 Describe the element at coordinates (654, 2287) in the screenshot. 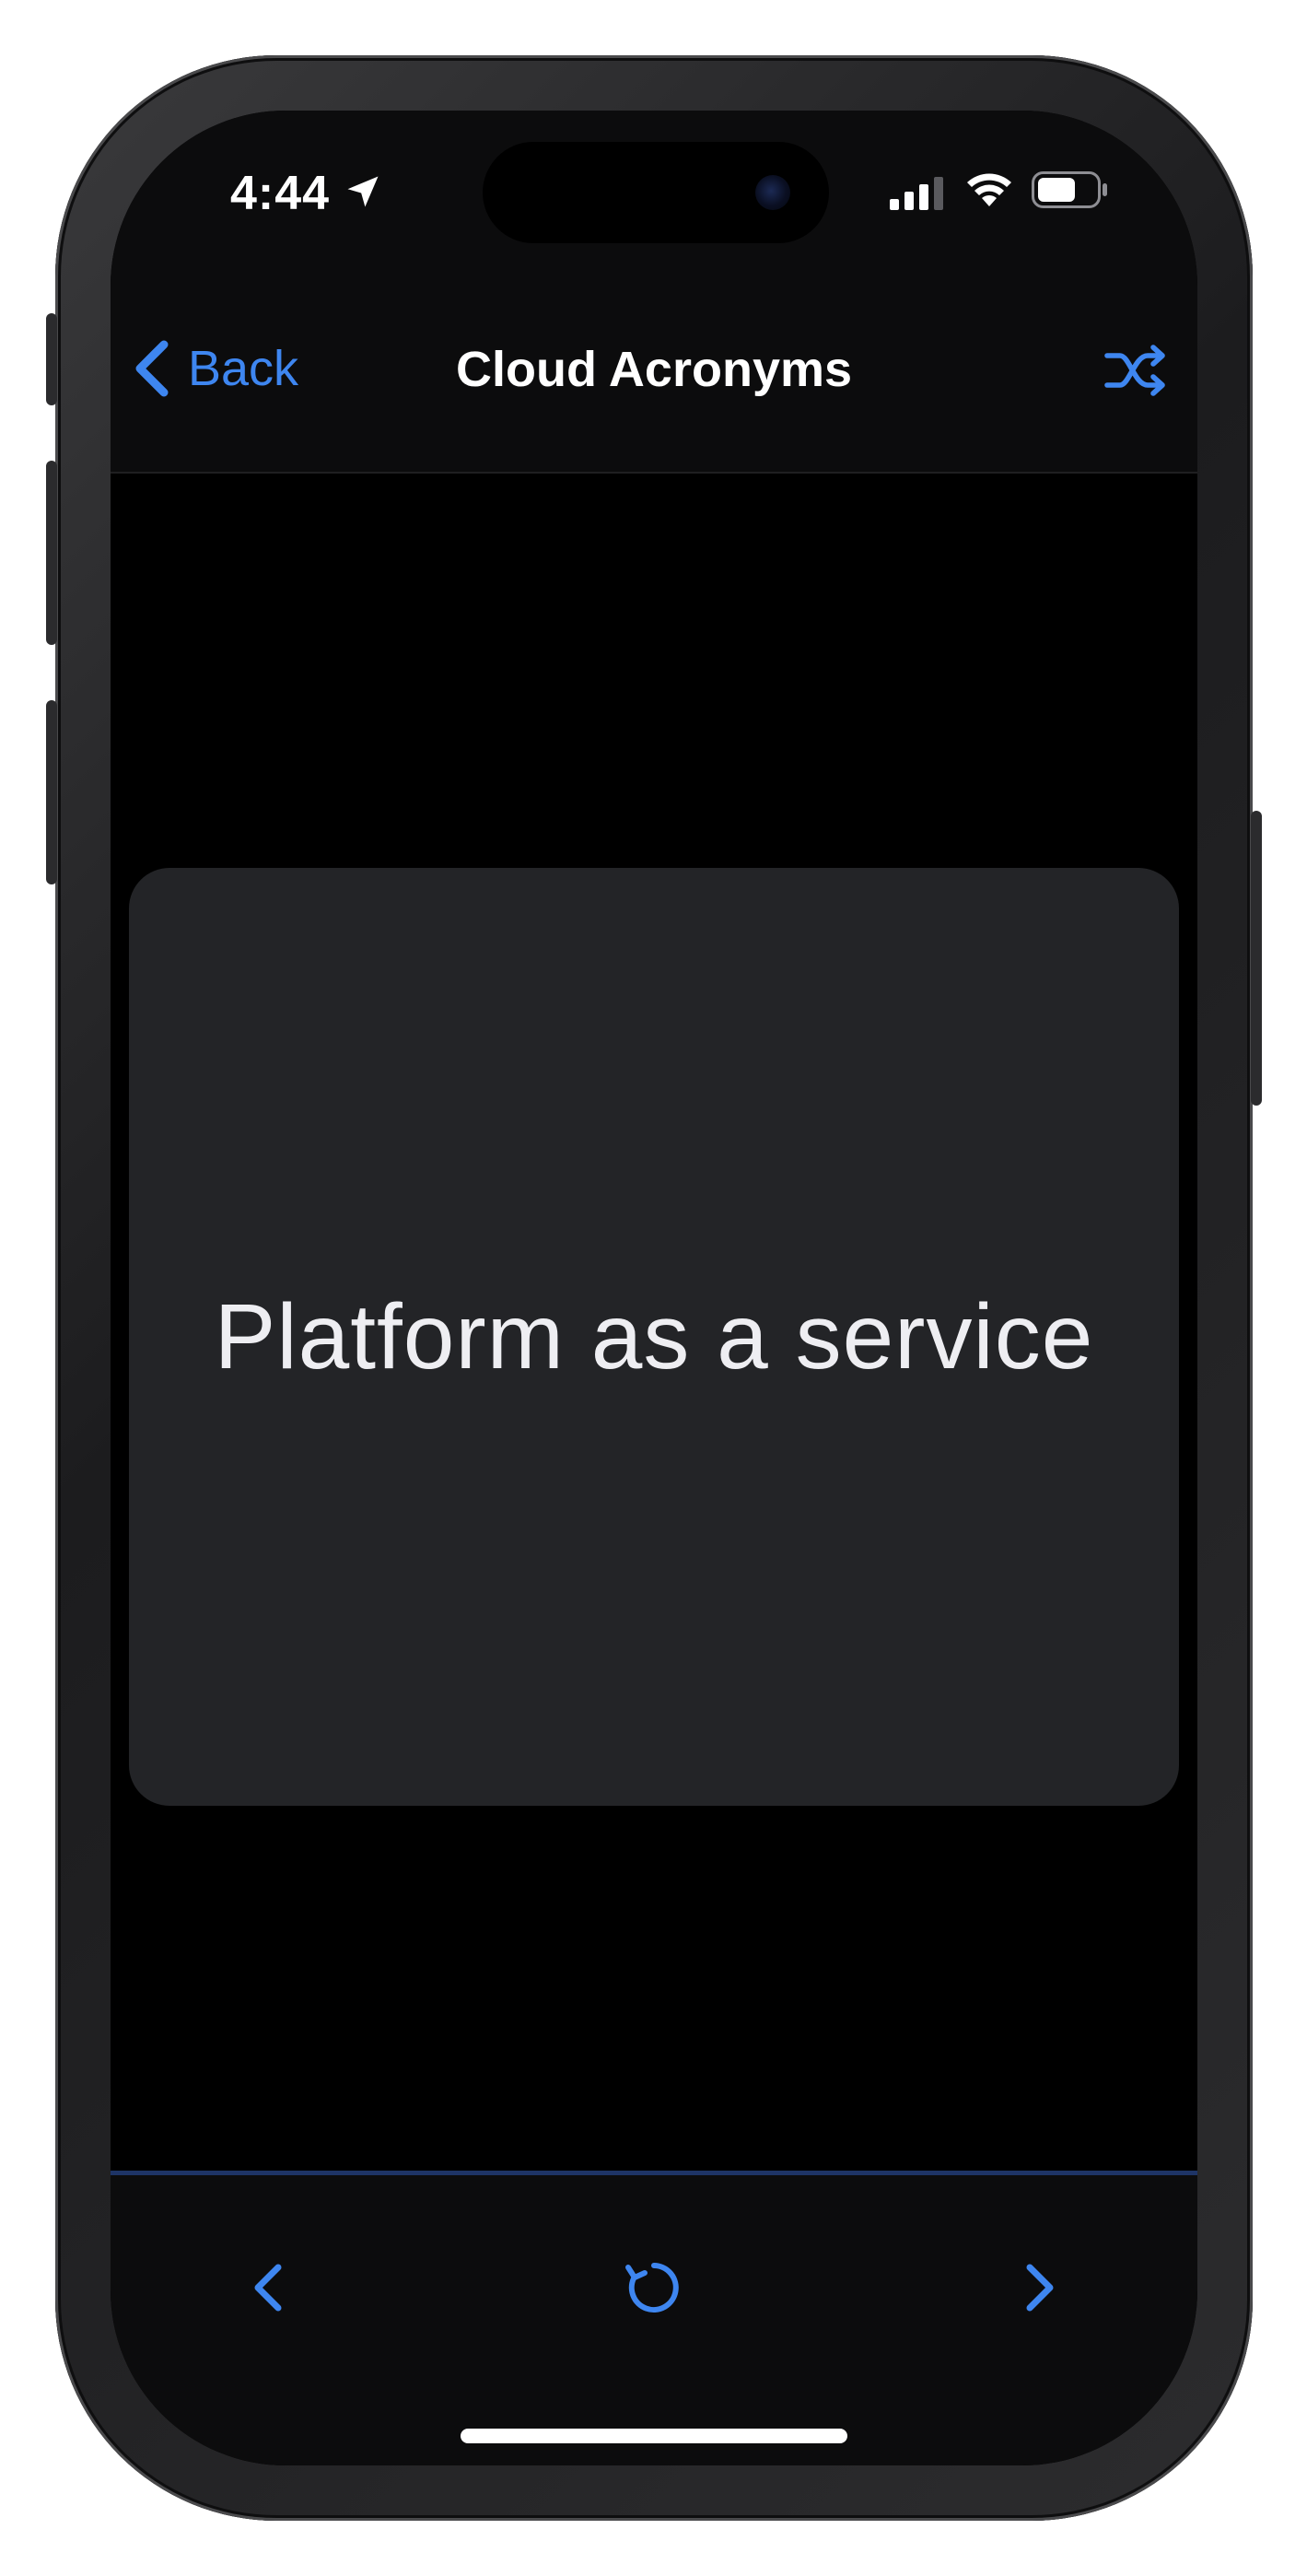

I see `flip-rotate-icon` at that location.